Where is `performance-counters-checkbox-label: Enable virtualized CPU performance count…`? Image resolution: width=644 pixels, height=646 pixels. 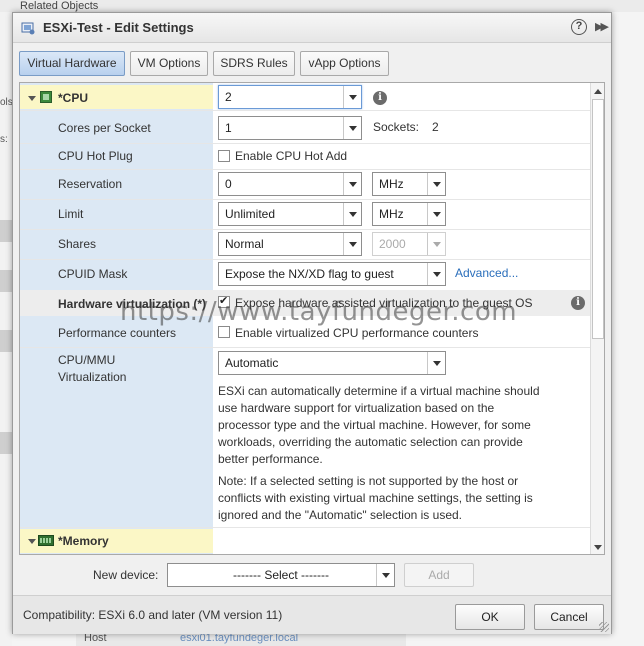
performance-counters-checkbox-label: Enable virtualized CPU performance count… is located at coordinates (356, 333).